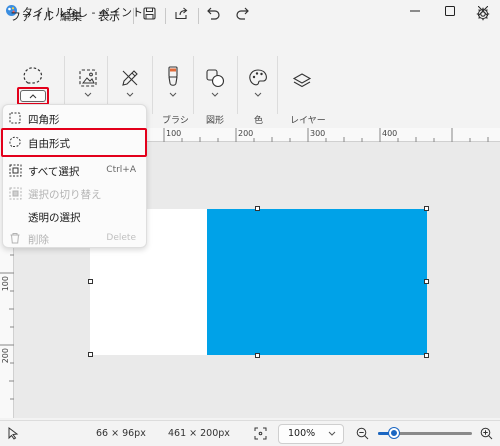  Describe the element at coordinates (13, 433) in the screenshot. I see `cursor-position-icon` at that location.